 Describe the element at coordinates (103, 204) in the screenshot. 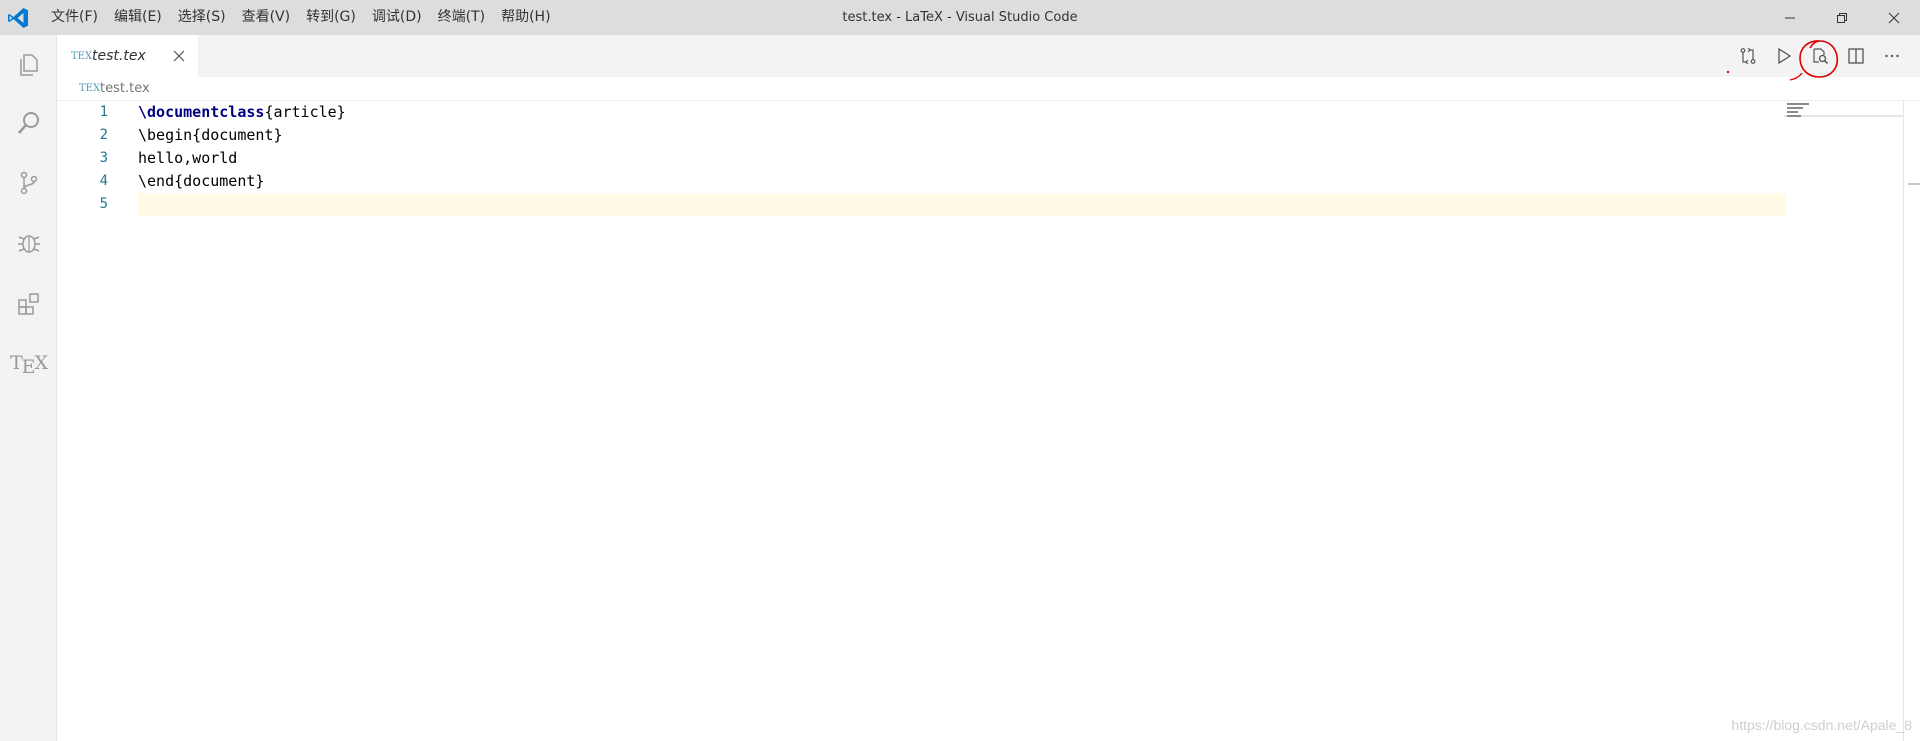

I see `line-number: 5` at that location.